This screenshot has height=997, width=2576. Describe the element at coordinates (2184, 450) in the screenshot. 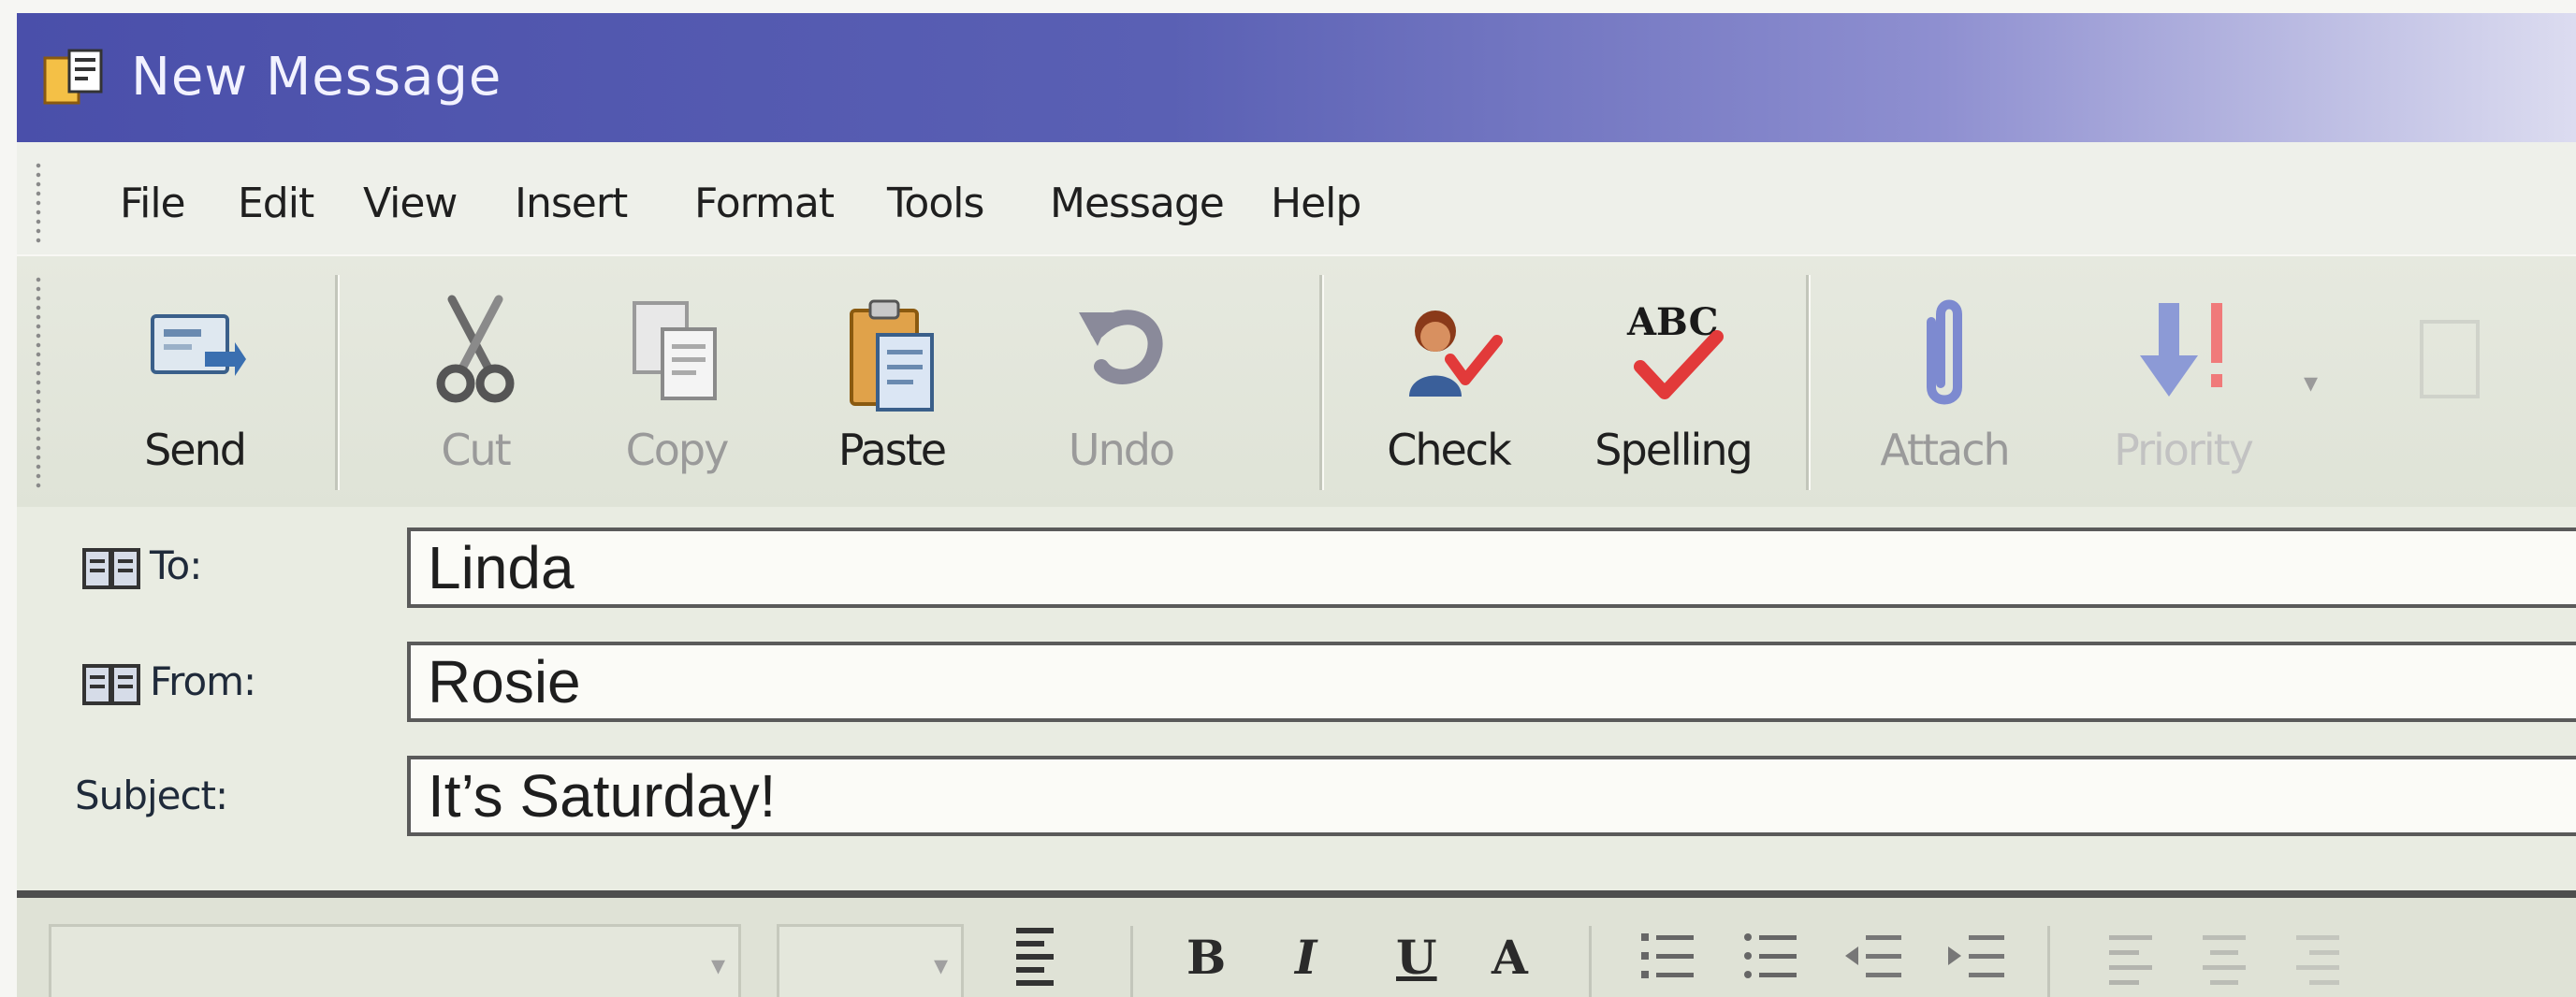

I see `priority-label: Priority` at that location.